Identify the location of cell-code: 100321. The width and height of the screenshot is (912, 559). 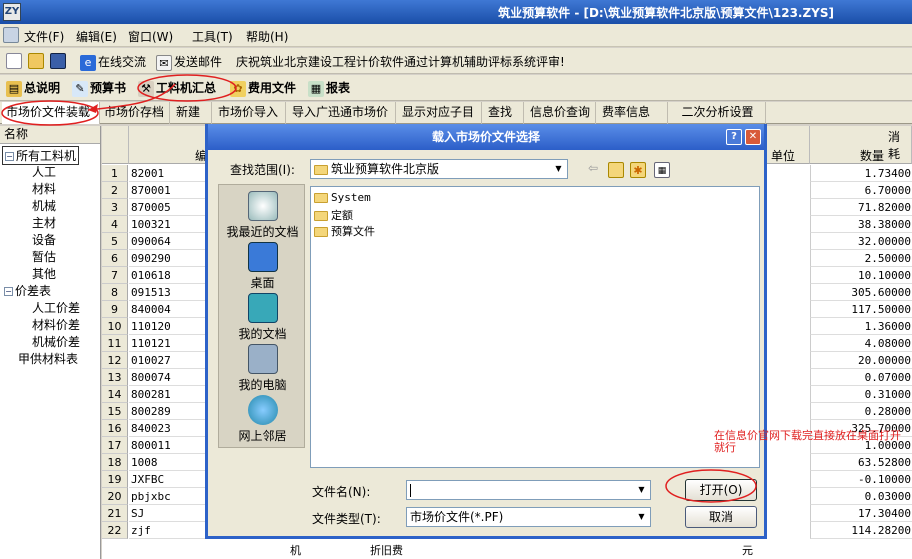
(168, 224).